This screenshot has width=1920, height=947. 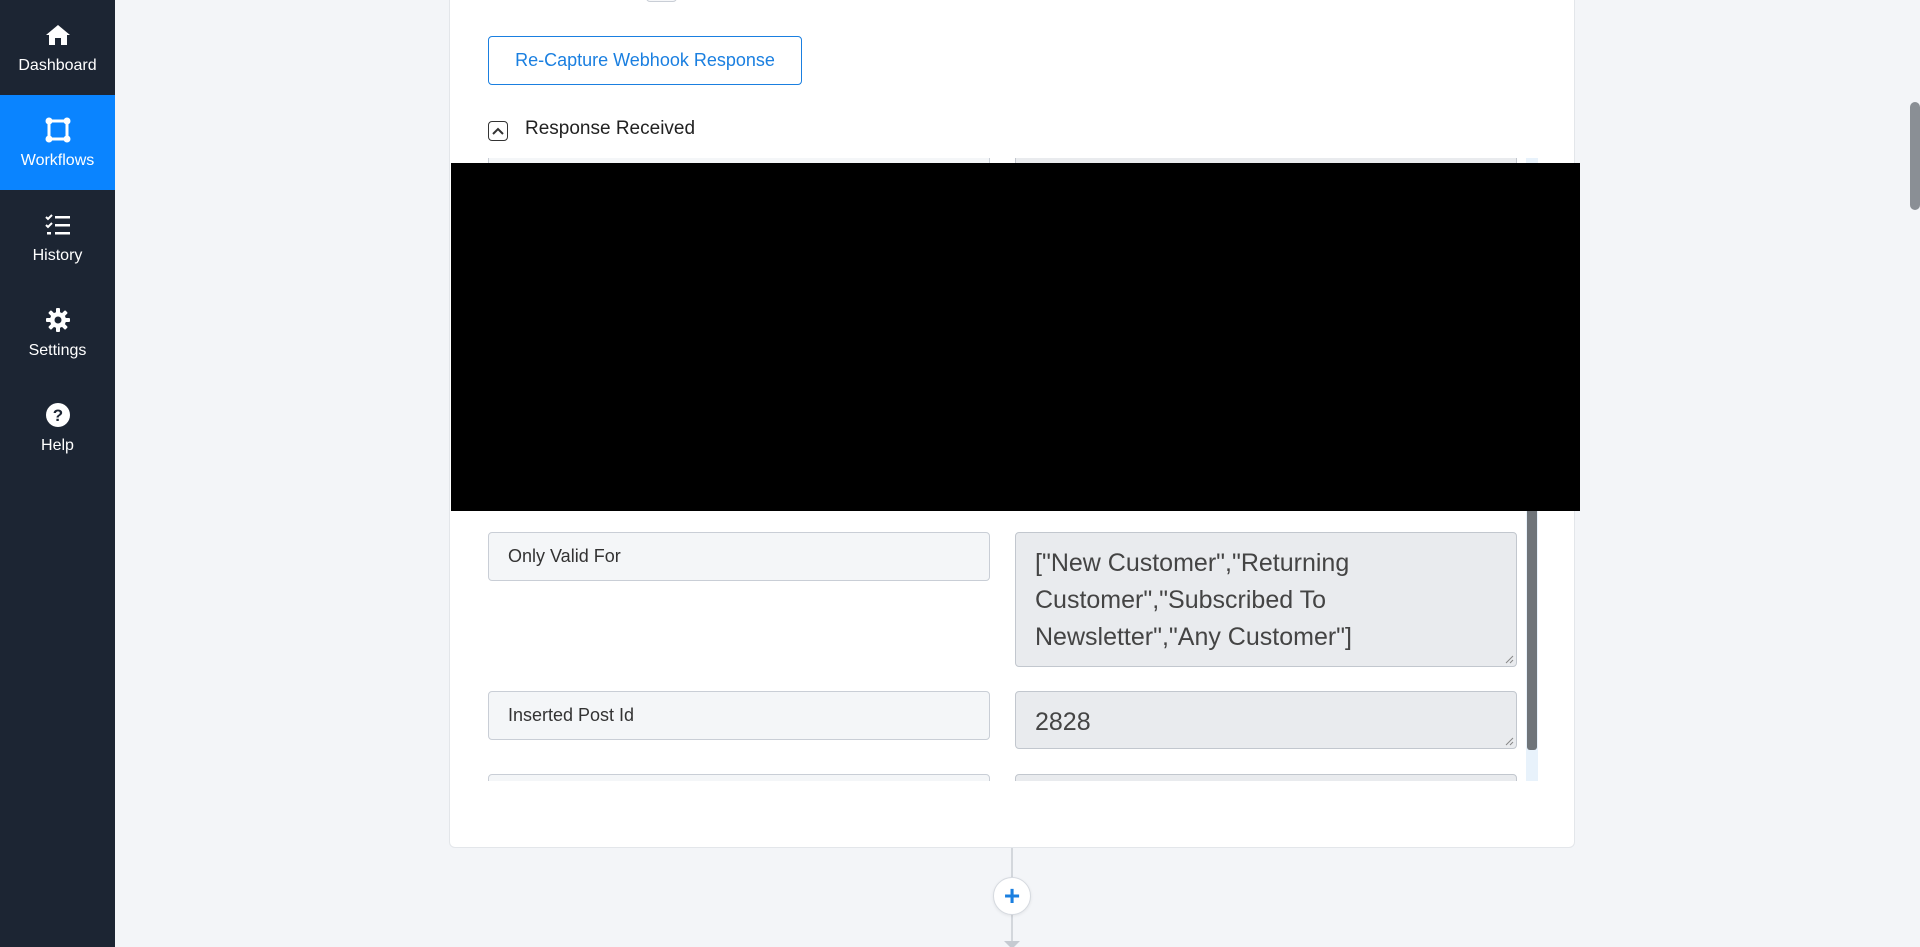 I want to click on response-field-value, so click(x=1266, y=777).